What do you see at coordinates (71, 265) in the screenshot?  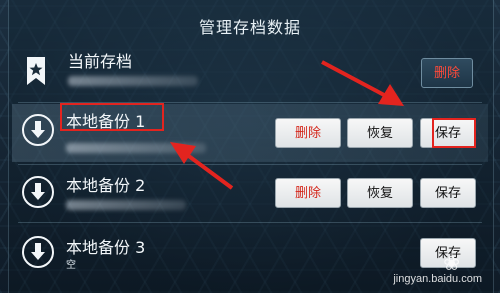 I see `backup-3-status: 空` at bounding box center [71, 265].